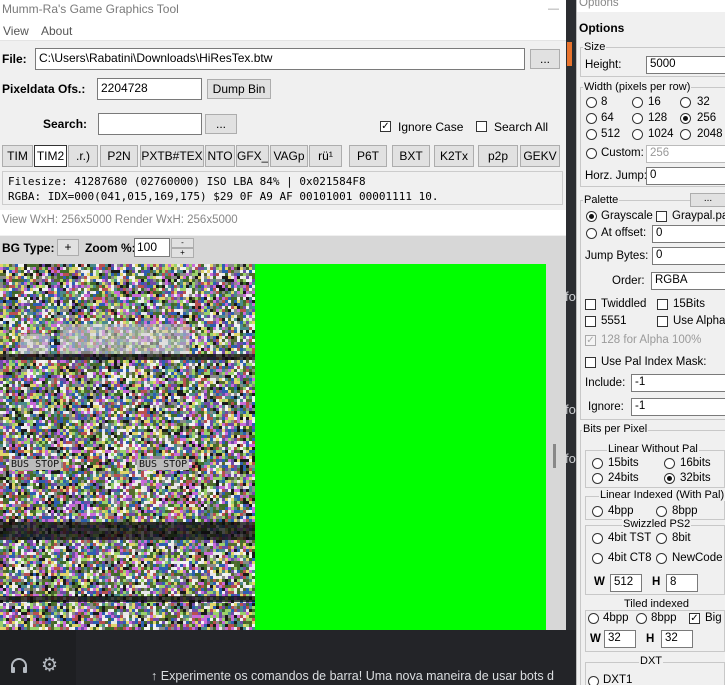  Describe the element at coordinates (239, 89) in the screenshot. I see `dump-bin-button: Dump Bin` at that location.